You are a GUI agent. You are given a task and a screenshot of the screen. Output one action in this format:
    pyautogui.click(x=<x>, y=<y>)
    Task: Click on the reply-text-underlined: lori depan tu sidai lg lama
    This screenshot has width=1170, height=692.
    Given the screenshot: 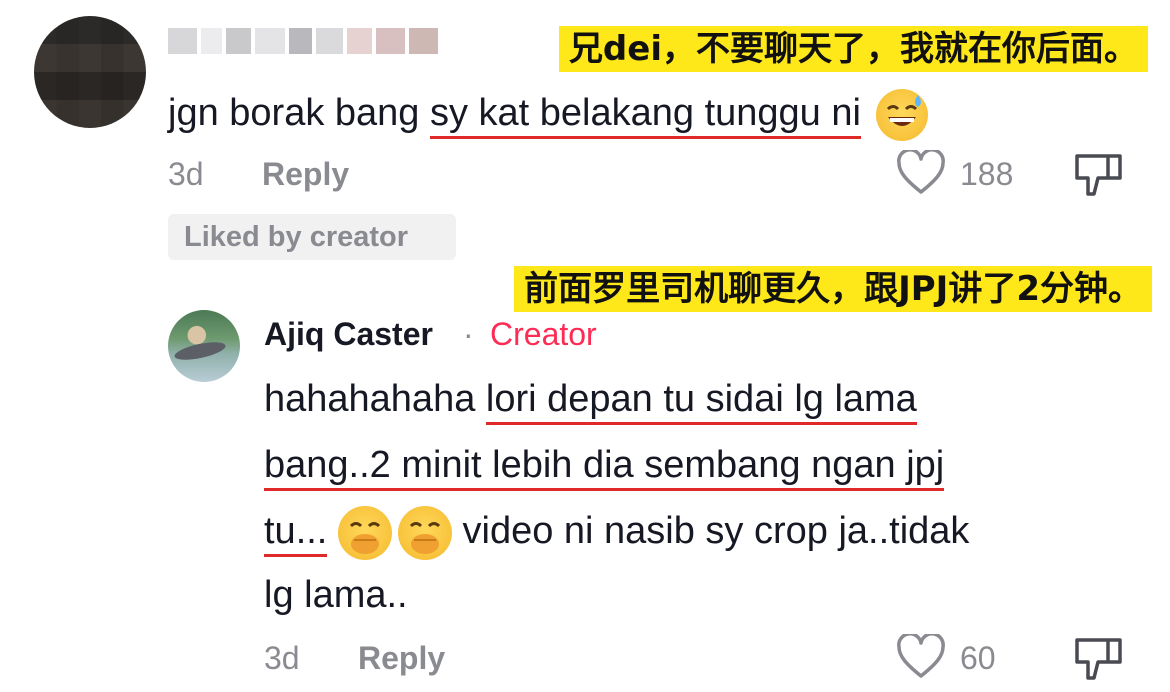 What is the action you would take?
    pyautogui.click(x=701, y=401)
    